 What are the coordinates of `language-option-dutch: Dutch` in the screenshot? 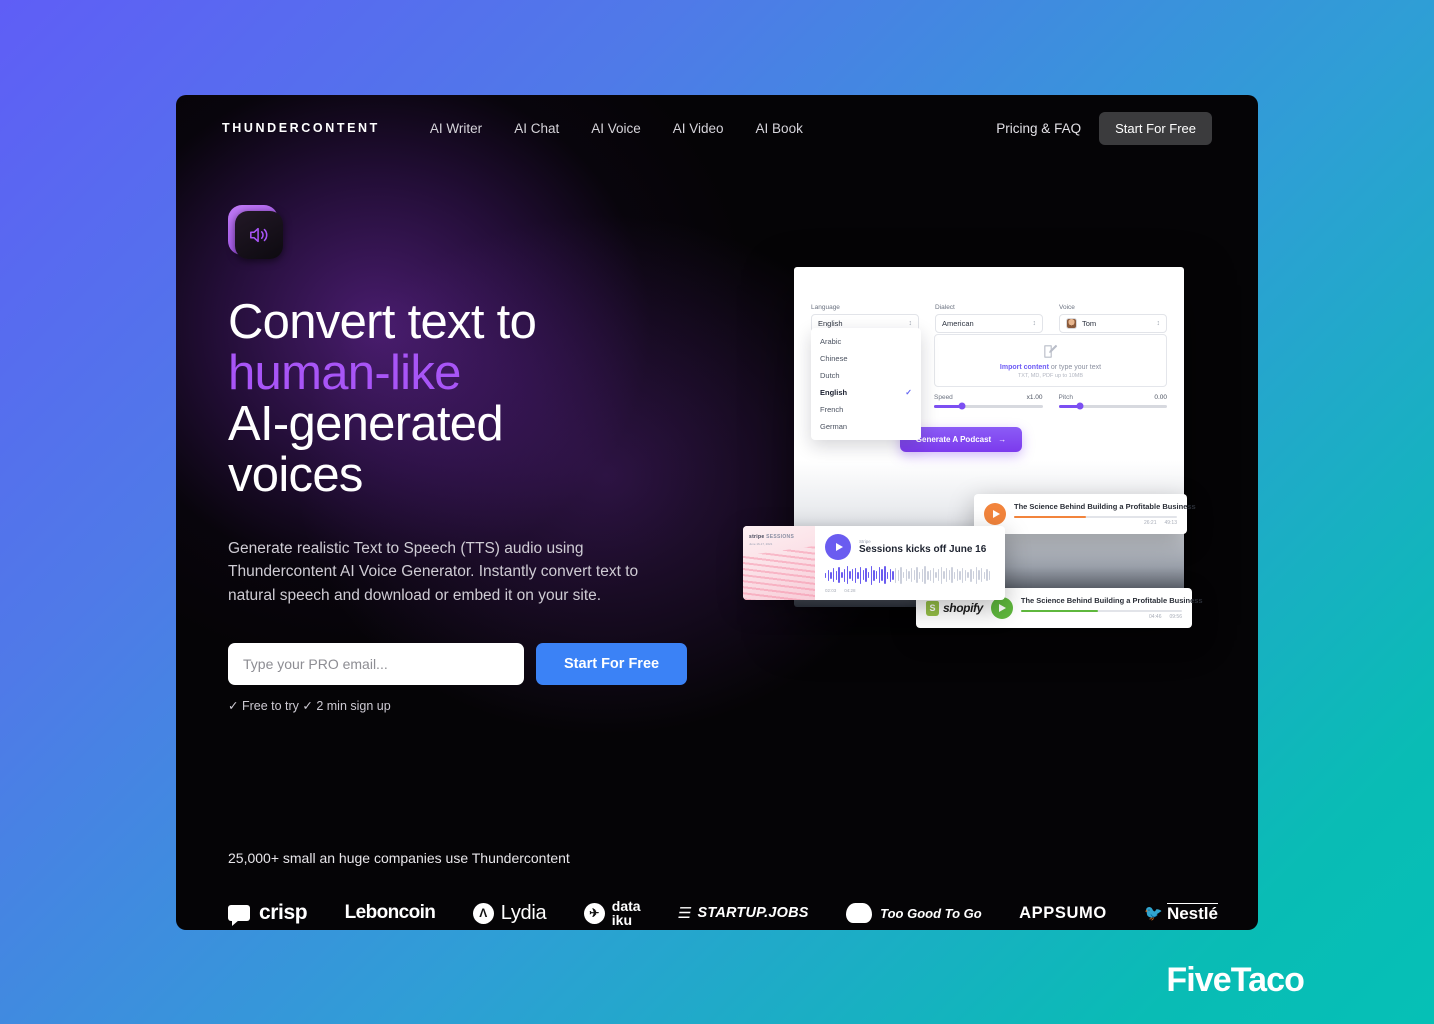 It's located at (866, 375).